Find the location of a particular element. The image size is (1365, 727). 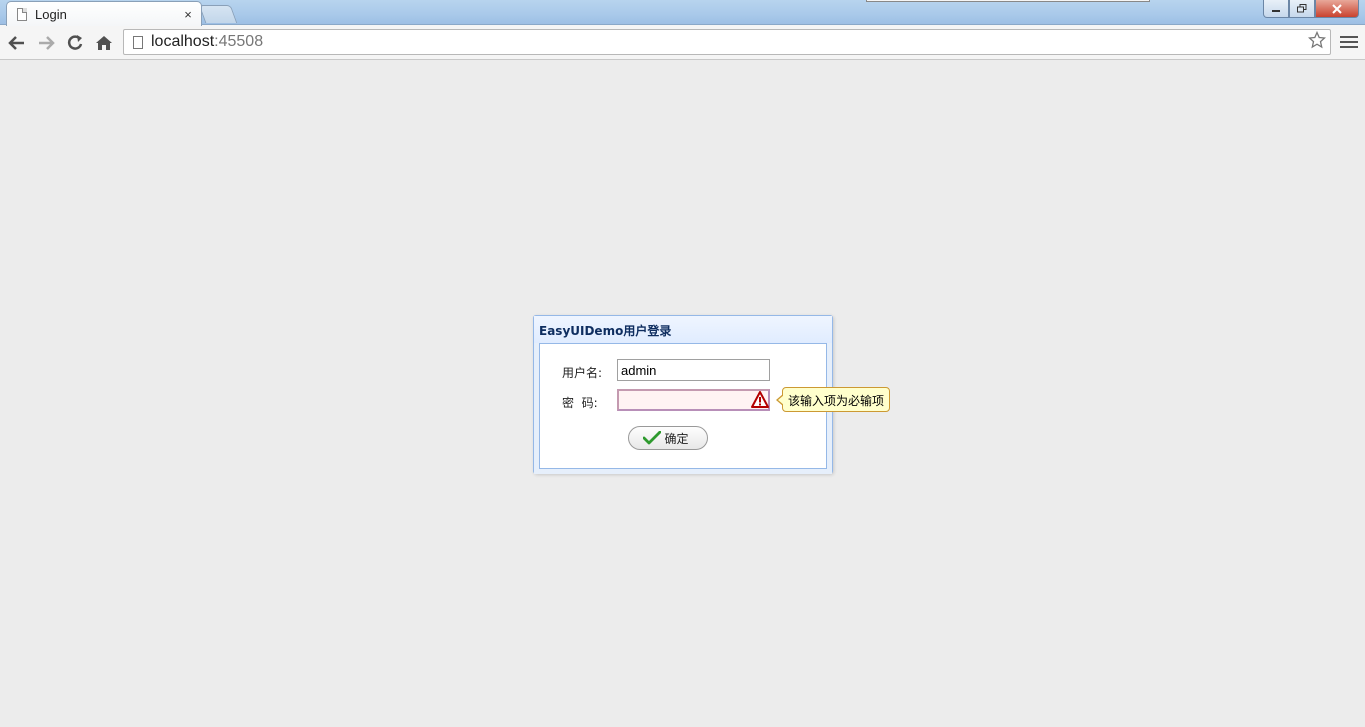

minimize-icon is located at coordinates (1276, 10).